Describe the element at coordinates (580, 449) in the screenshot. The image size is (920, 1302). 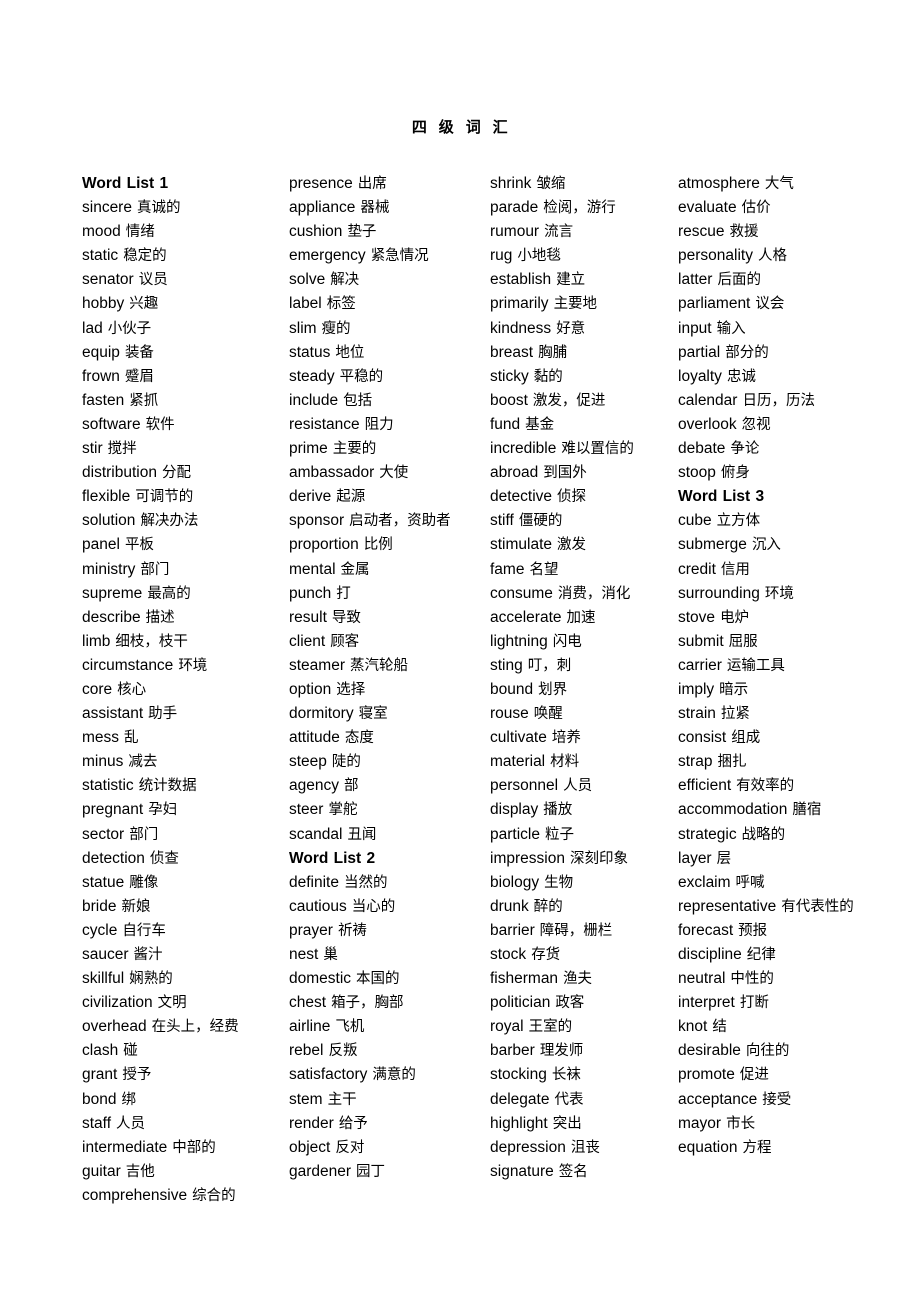
I see `vocabulary-entry: incredible 难以置信的` at that location.